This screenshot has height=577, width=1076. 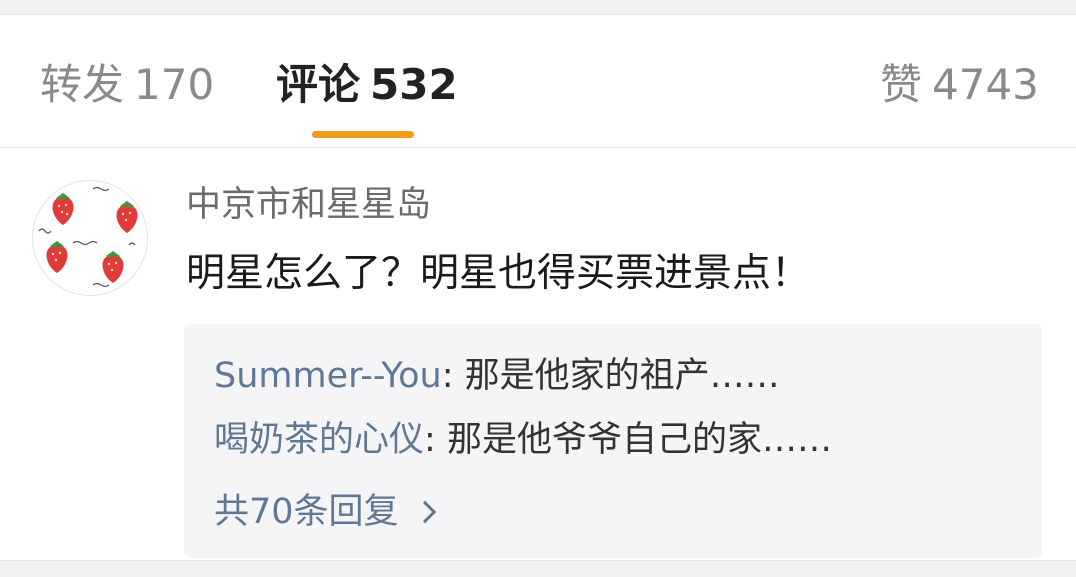 I want to click on tab-like-label: 赞, so click(x=901, y=84).